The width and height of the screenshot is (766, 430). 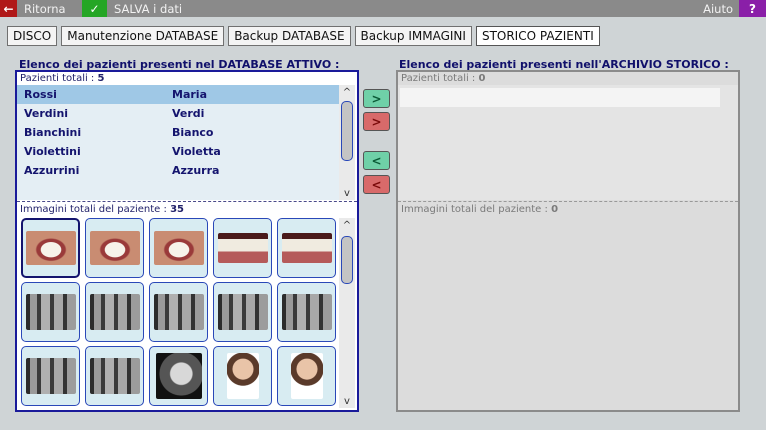 I want to click on patient-last-name: Violettini, so click(x=52, y=151).